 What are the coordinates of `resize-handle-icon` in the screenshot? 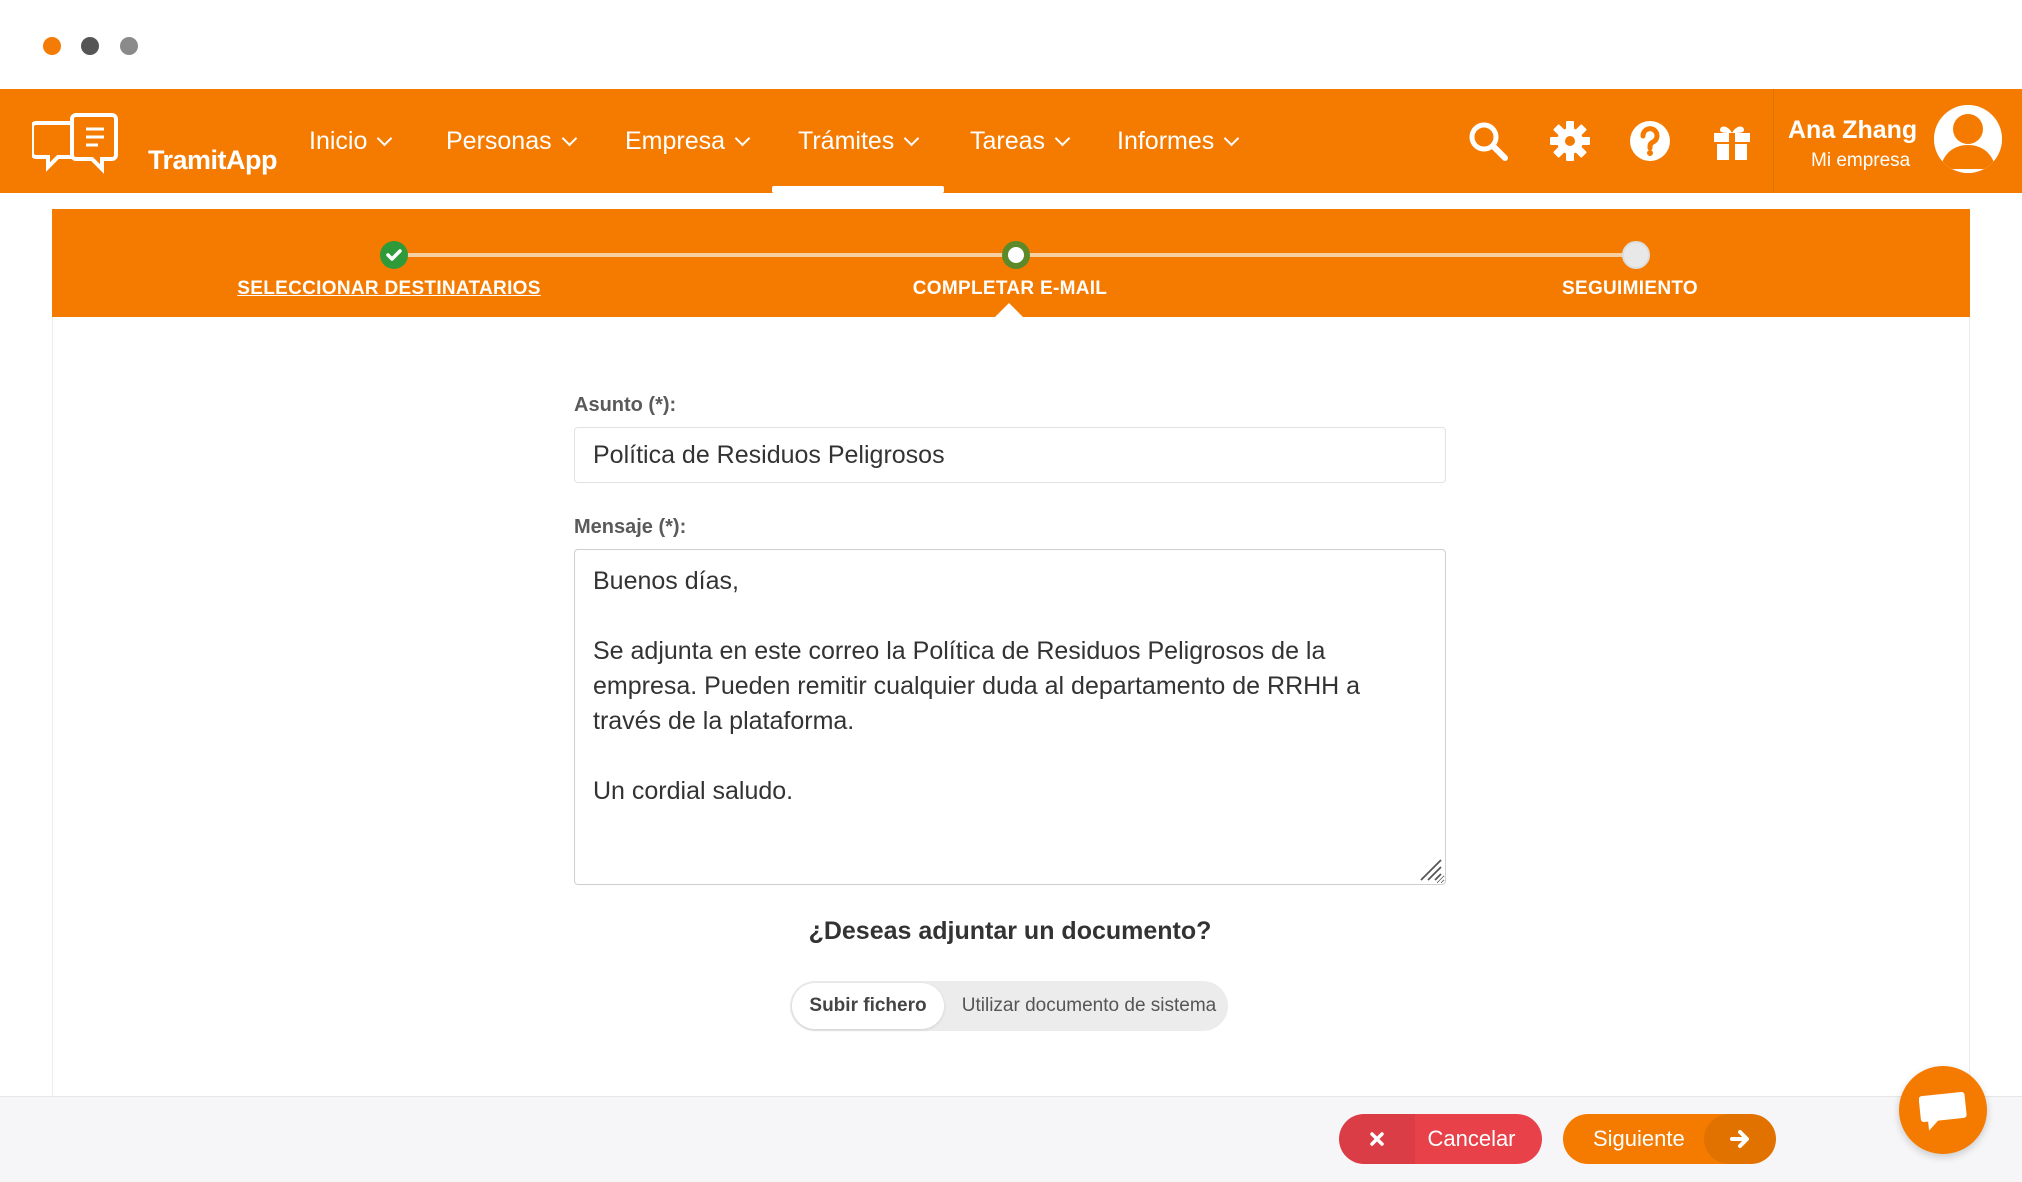 It's located at (1430, 869).